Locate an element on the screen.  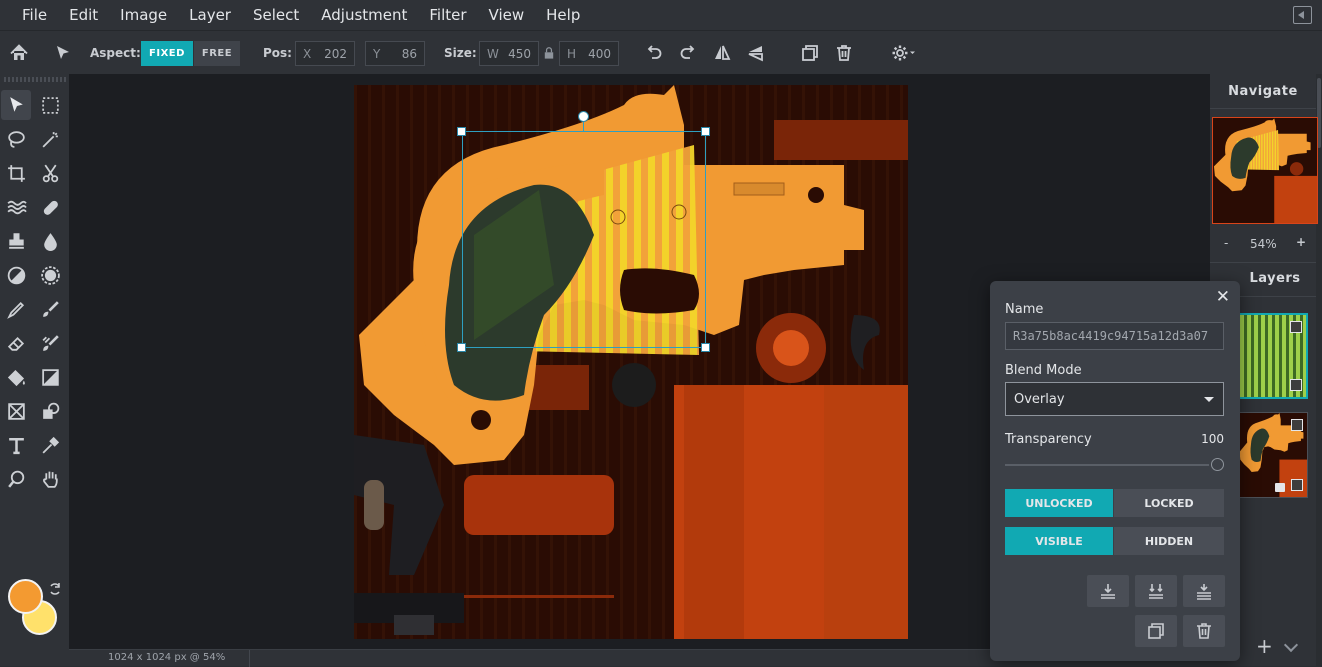
navigator-thumbnail is located at coordinates (1265, 170).